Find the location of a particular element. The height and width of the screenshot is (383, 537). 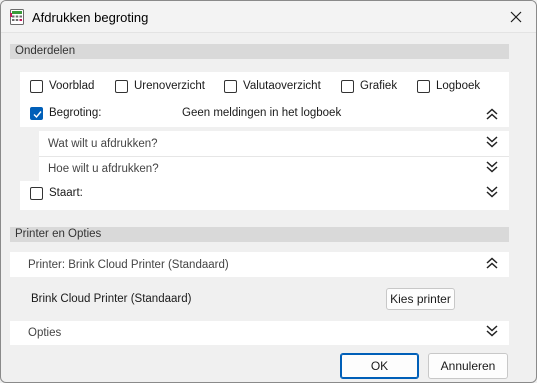

checkbox-logboek is located at coordinates (423, 86).